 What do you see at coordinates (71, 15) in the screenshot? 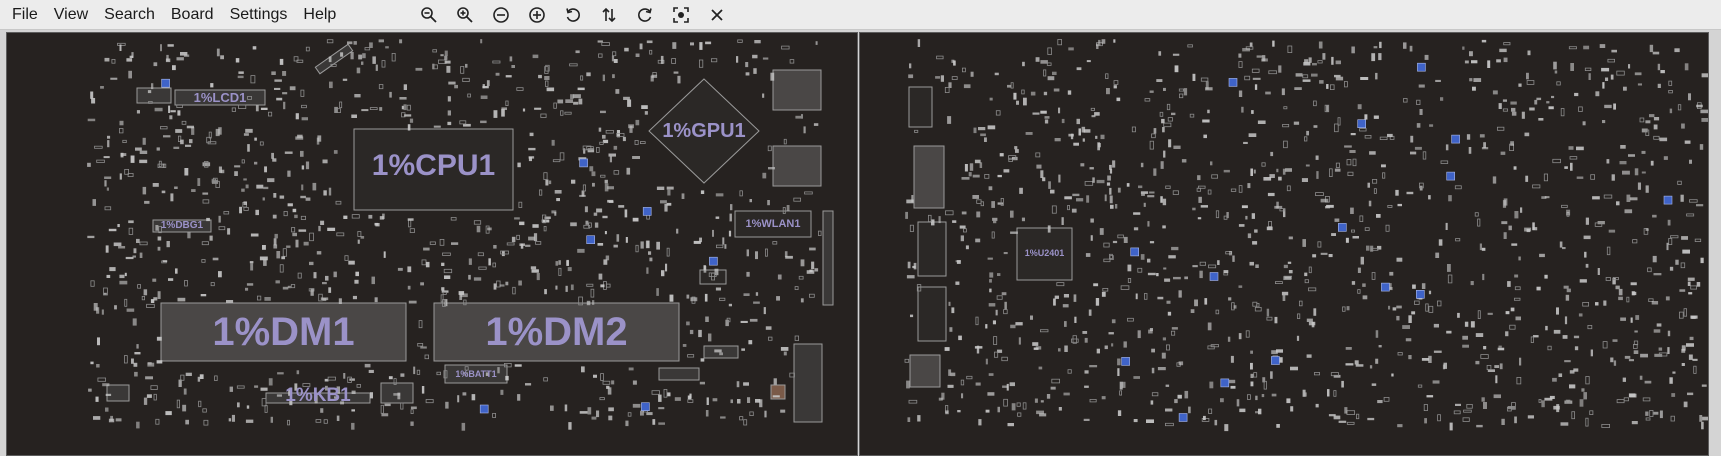
I see `menu-view: View` at bounding box center [71, 15].